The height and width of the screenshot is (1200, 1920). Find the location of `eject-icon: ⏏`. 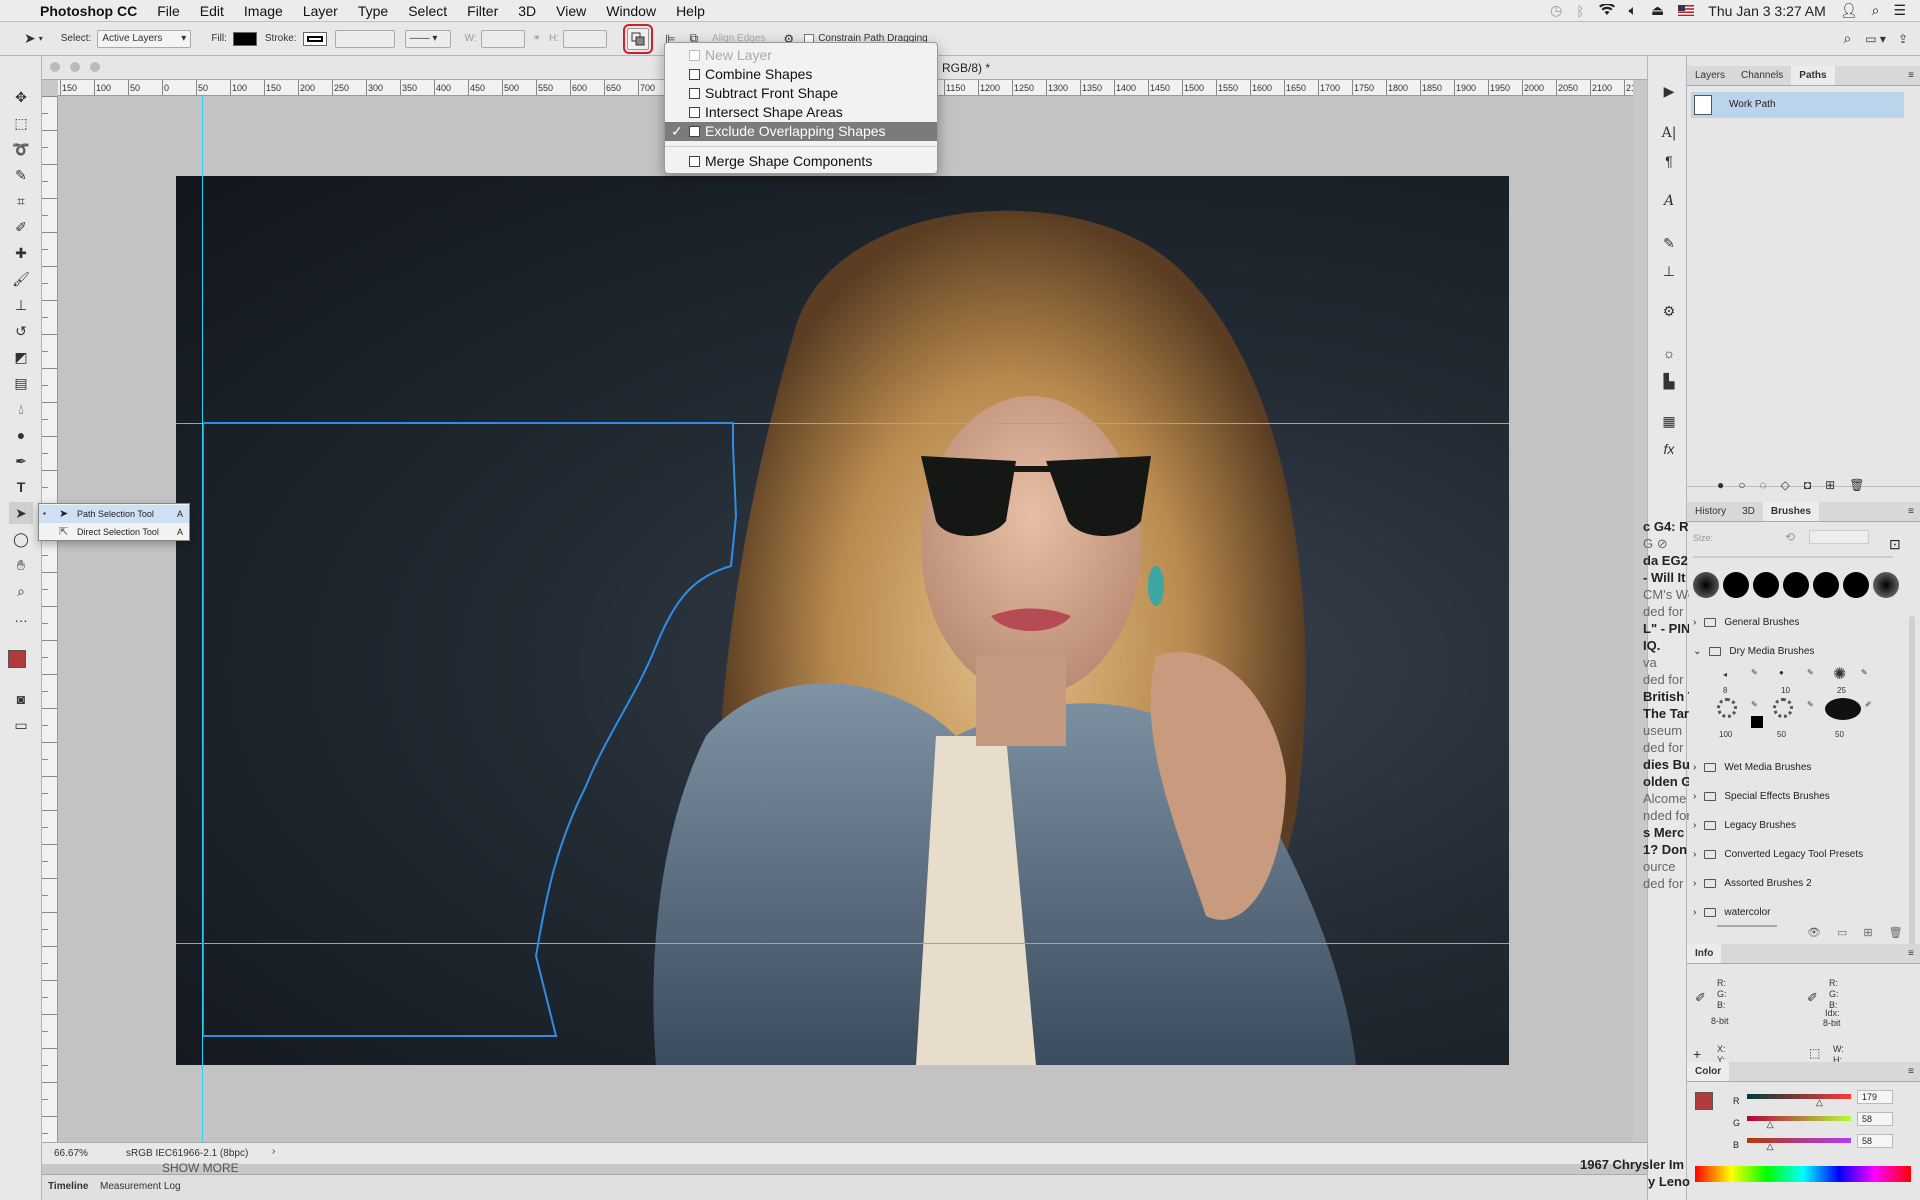

eject-icon: ⏏ is located at coordinates (1657, 10).